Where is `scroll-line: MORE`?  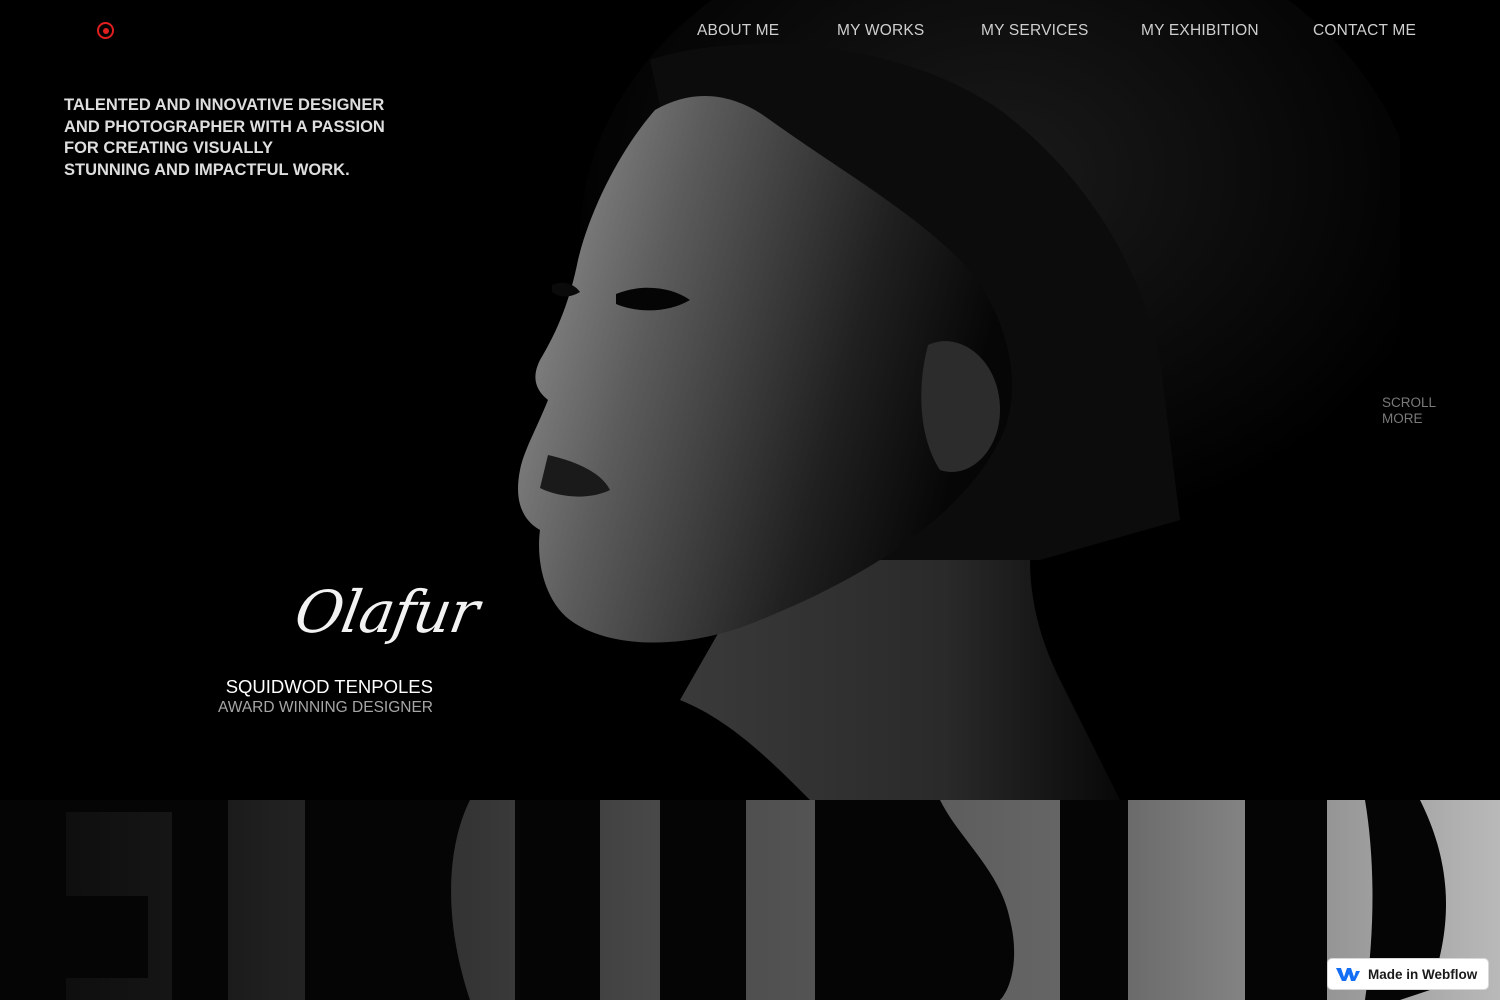
scroll-line: MORE is located at coordinates (1402, 418).